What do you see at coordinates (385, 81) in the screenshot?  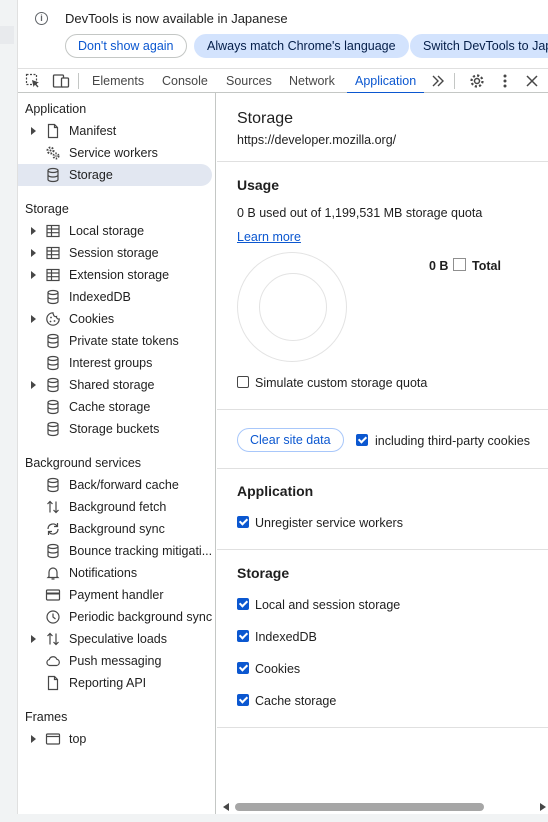 I see `tab-application: Application` at bounding box center [385, 81].